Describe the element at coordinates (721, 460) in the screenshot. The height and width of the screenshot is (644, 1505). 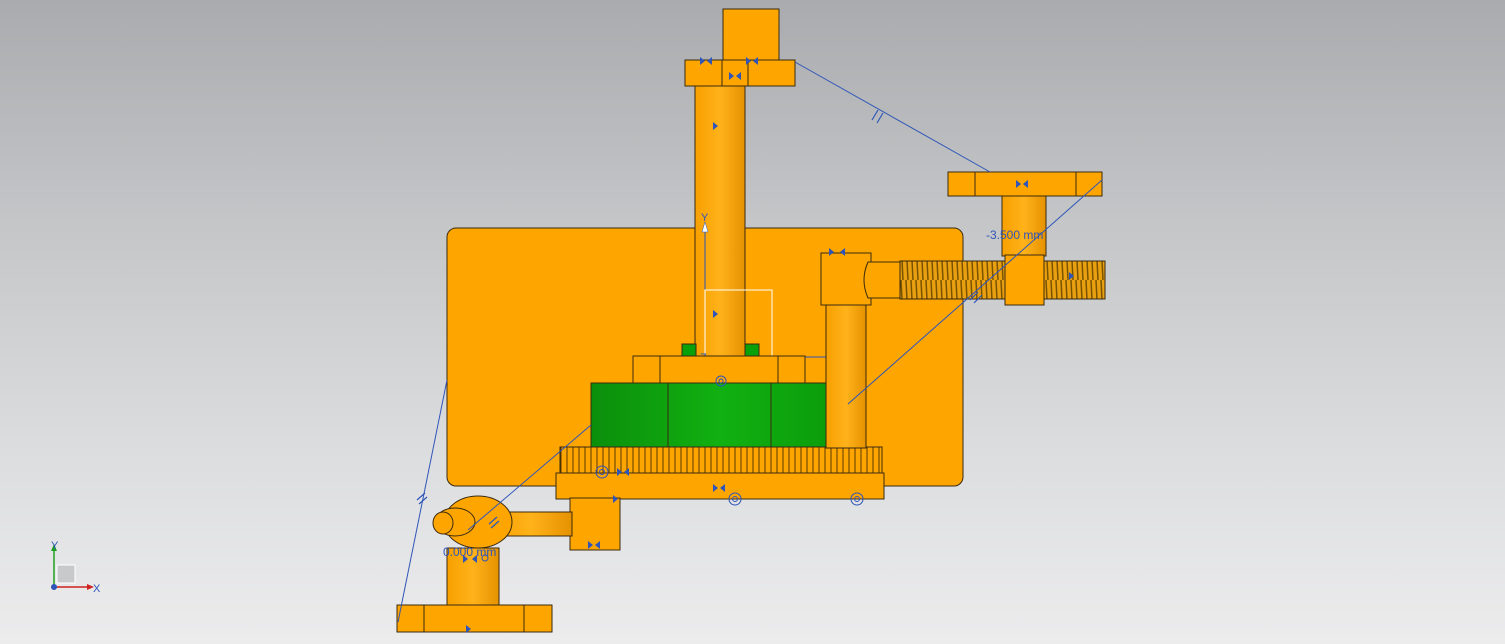
I see `gear-ring` at that location.